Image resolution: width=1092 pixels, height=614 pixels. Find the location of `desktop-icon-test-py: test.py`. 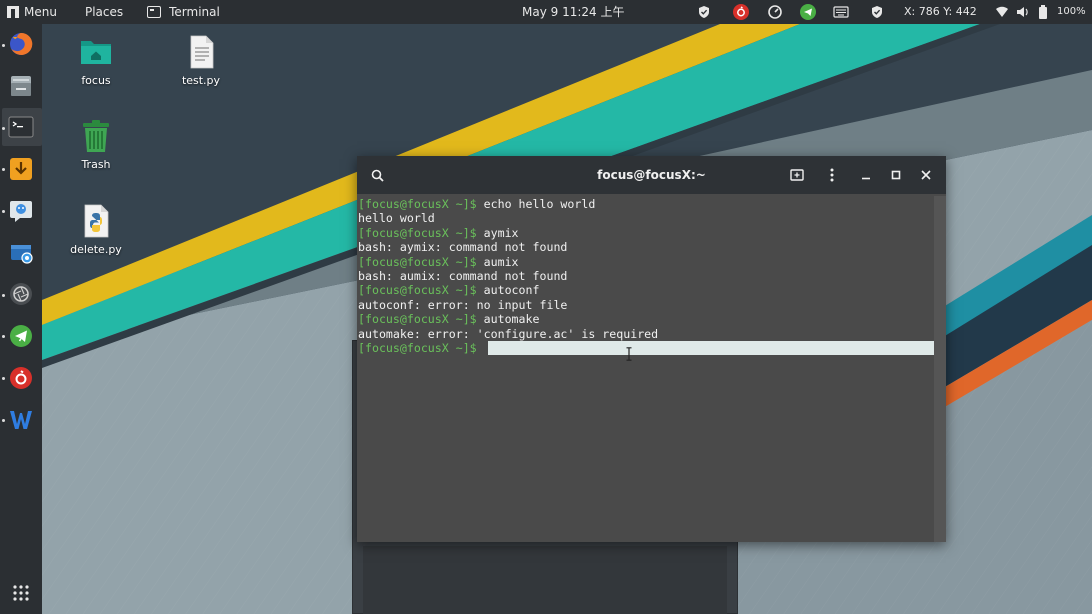

desktop-icon-test-py: test.py is located at coordinates (201, 60).